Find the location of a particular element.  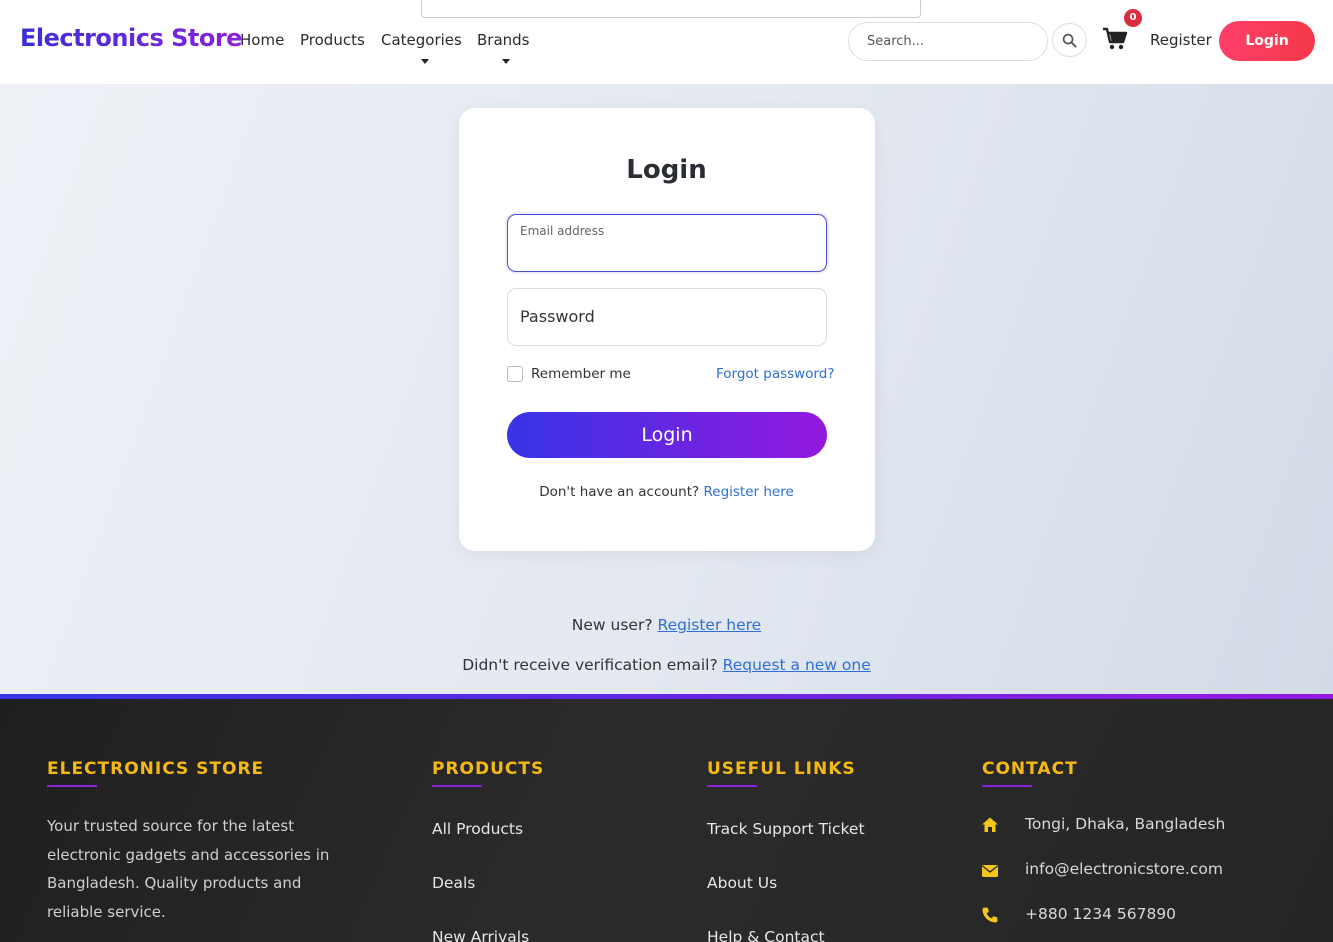

footer-contact-heading: CONTACT is located at coordinates (1030, 769).